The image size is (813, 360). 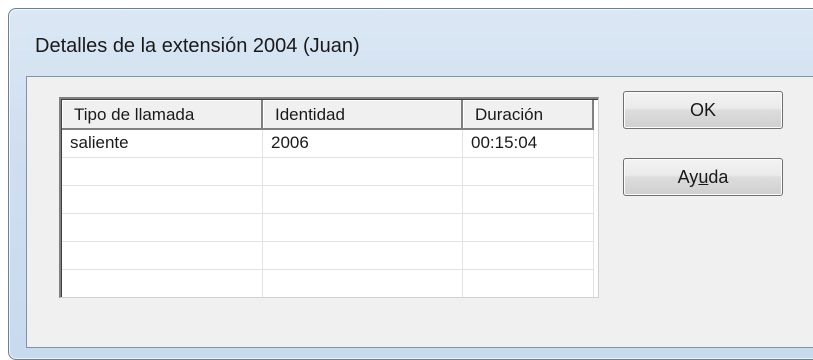 What do you see at coordinates (718, 177) in the screenshot?
I see `help-label-post: da` at bounding box center [718, 177].